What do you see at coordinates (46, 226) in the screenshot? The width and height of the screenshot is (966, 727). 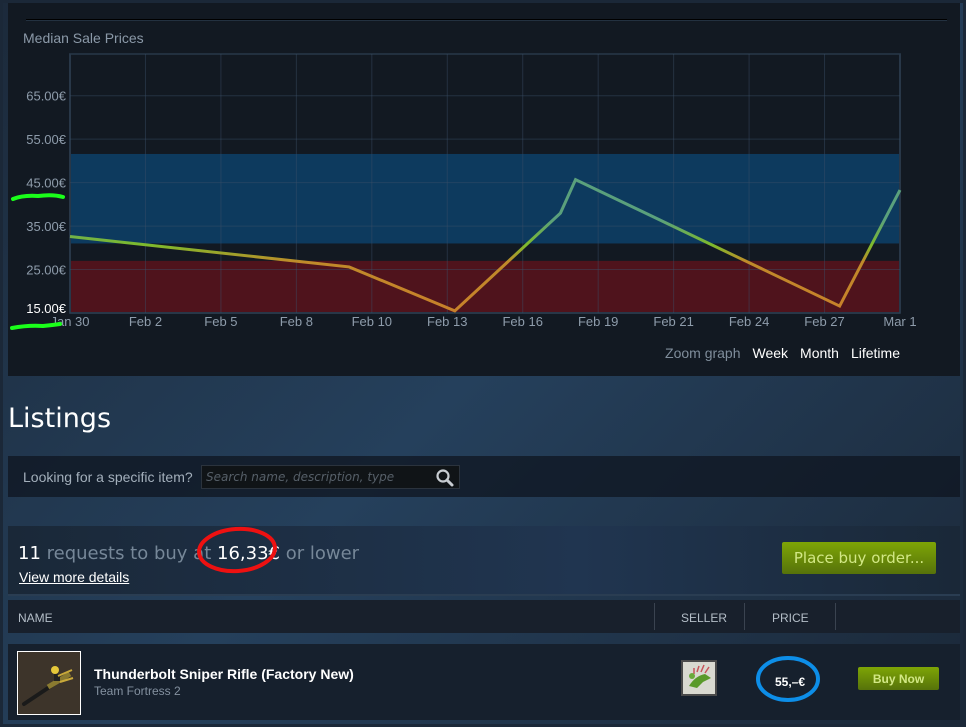 I see `y-tick-label: 35.00€` at bounding box center [46, 226].